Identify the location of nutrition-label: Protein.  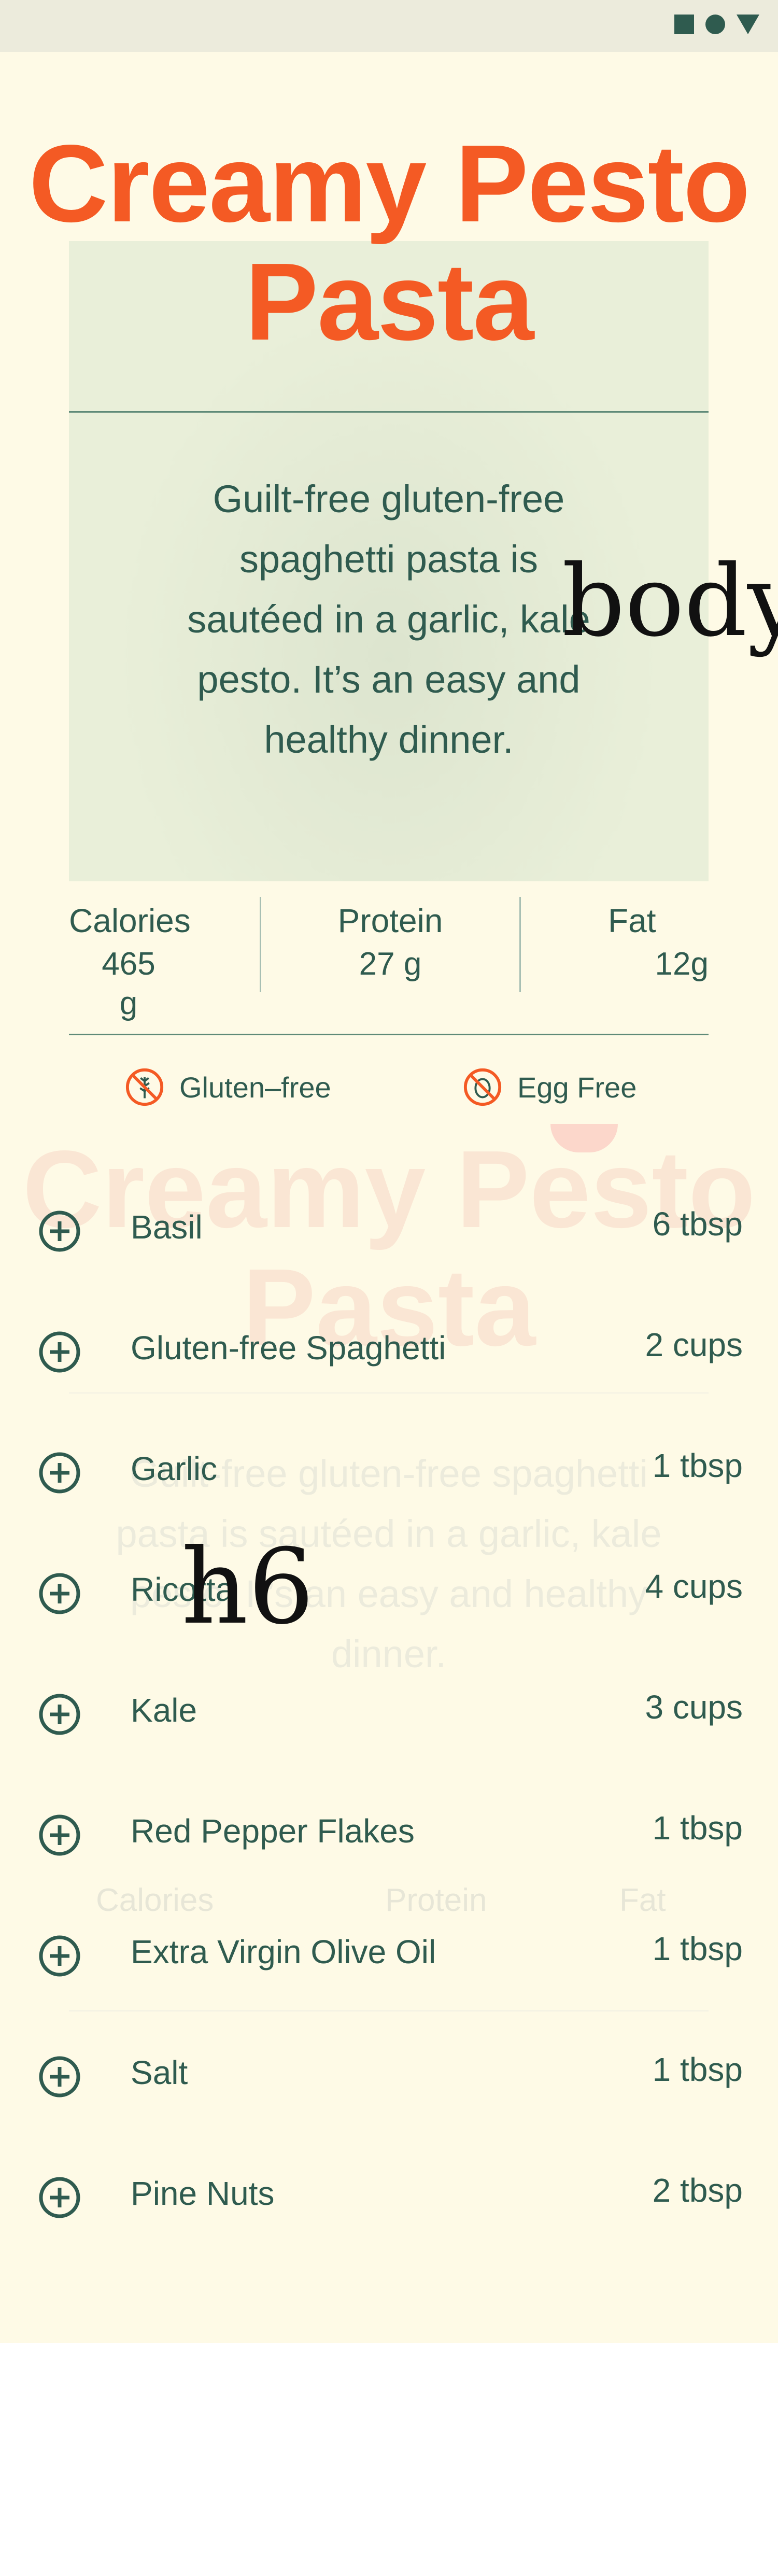
(390, 920).